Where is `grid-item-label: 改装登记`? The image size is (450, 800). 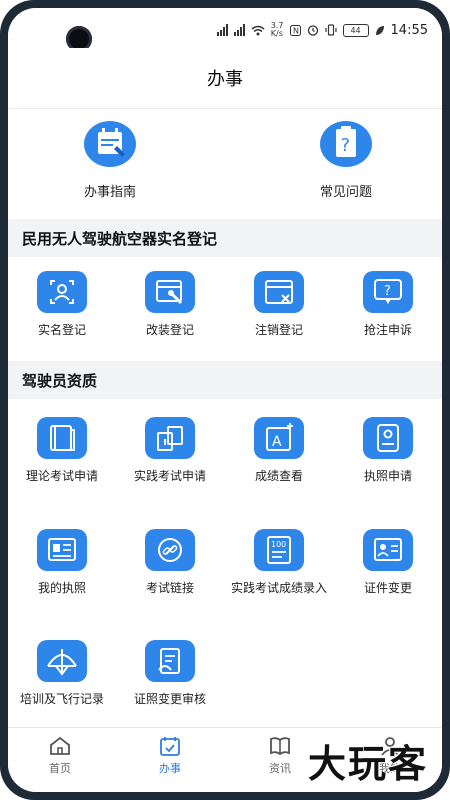
grid-item-label: 改装登记 is located at coordinates (169, 330).